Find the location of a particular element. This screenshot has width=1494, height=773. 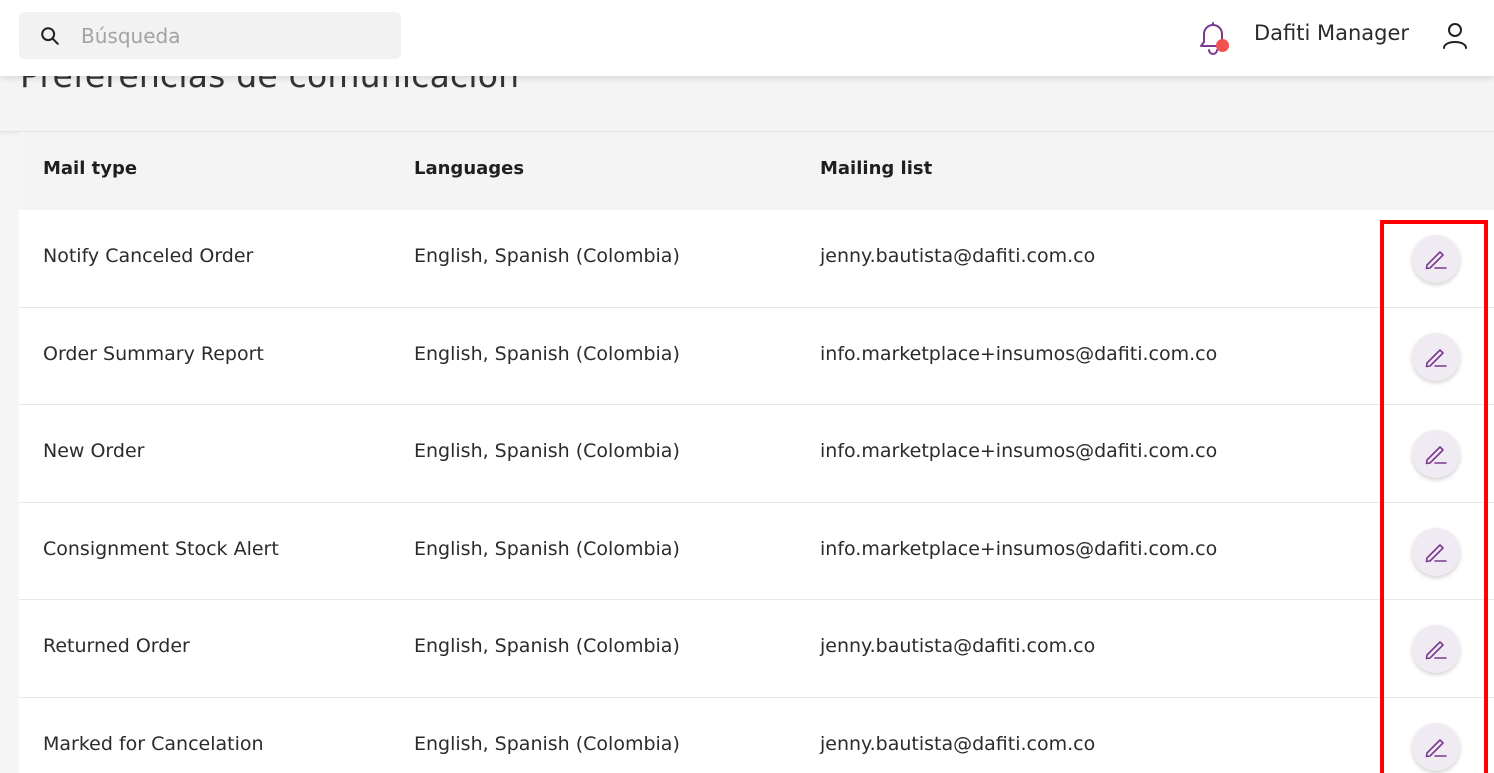

notification-dot is located at coordinates (1222, 45).